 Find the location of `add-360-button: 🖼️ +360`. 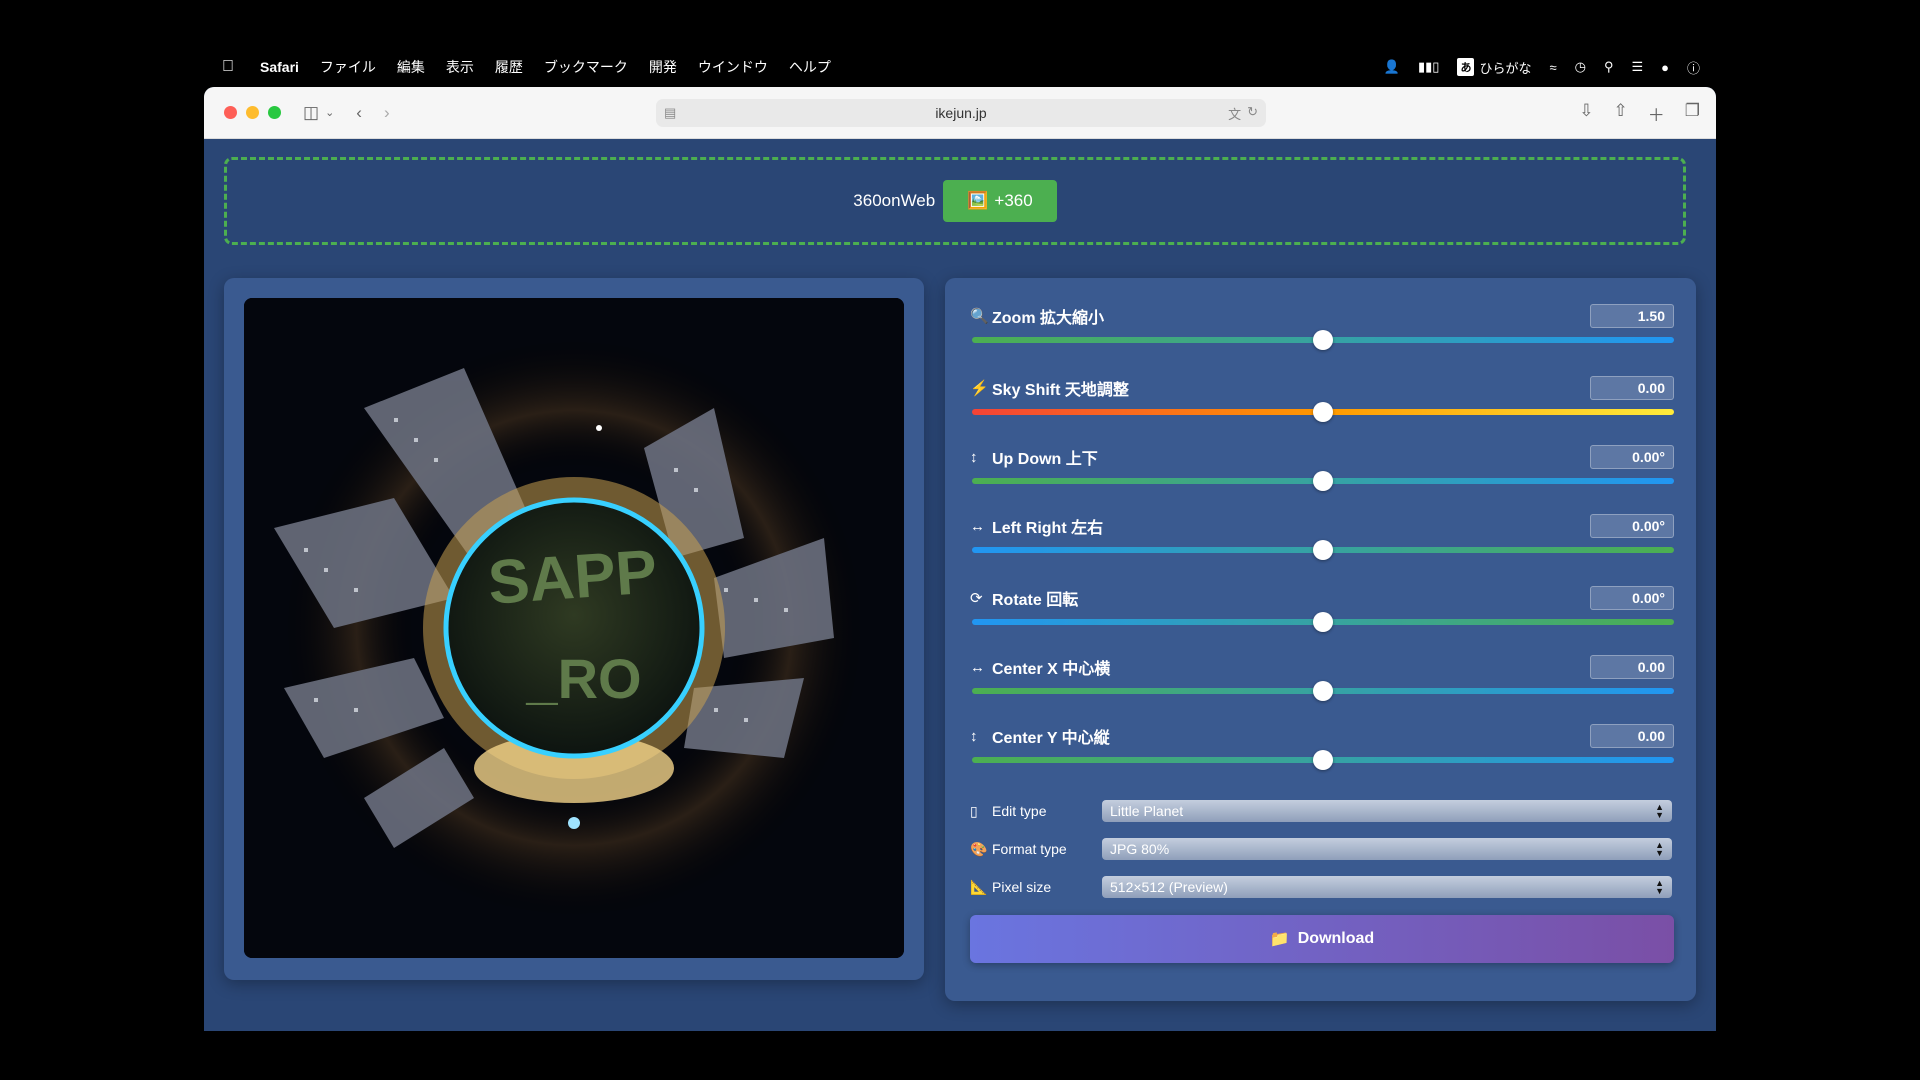

add-360-button: 🖼️ +360 is located at coordinates (1000, 201).